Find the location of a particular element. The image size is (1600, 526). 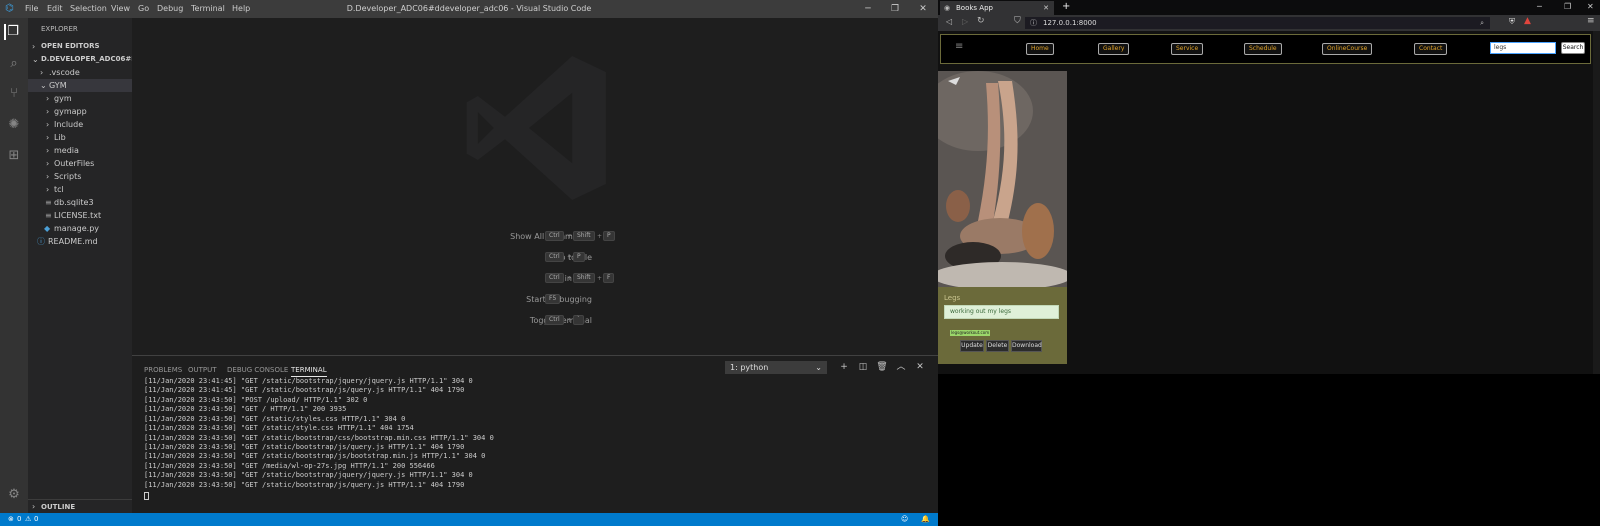

tree-item-gym: › gym is located at coordinates (80, 98).